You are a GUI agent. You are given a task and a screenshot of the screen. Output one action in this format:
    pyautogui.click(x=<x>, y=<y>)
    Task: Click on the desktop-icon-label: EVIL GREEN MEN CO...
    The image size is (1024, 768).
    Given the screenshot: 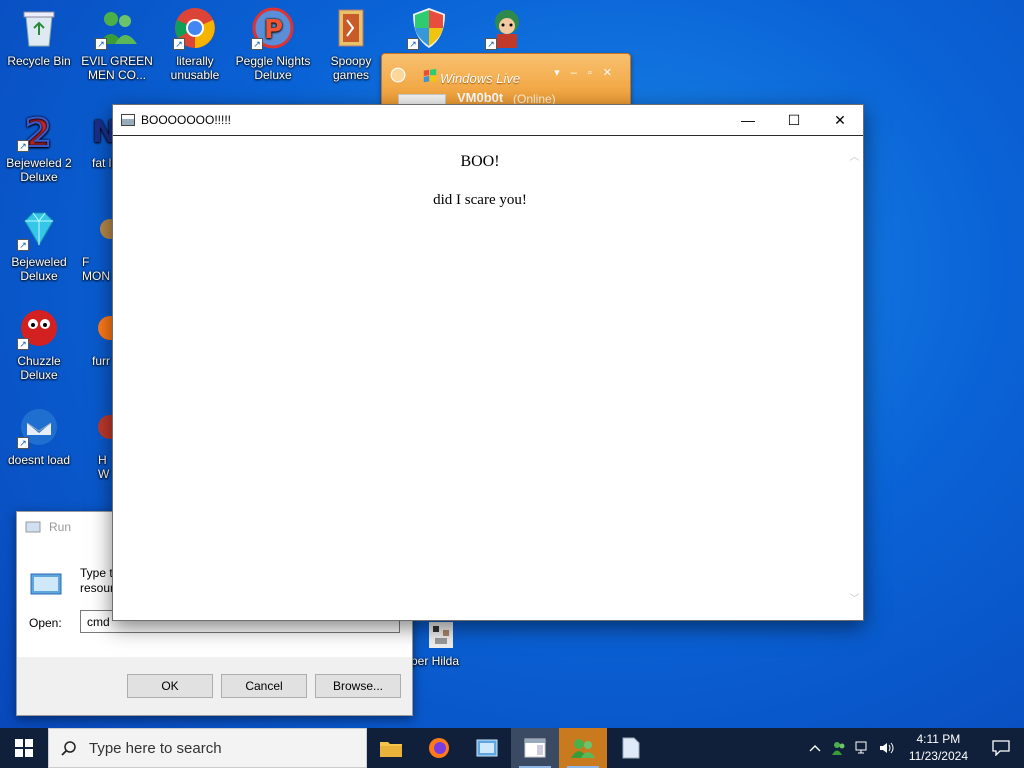 What is the action you would take?
    pyautogui.click(x=117, y=68)
    